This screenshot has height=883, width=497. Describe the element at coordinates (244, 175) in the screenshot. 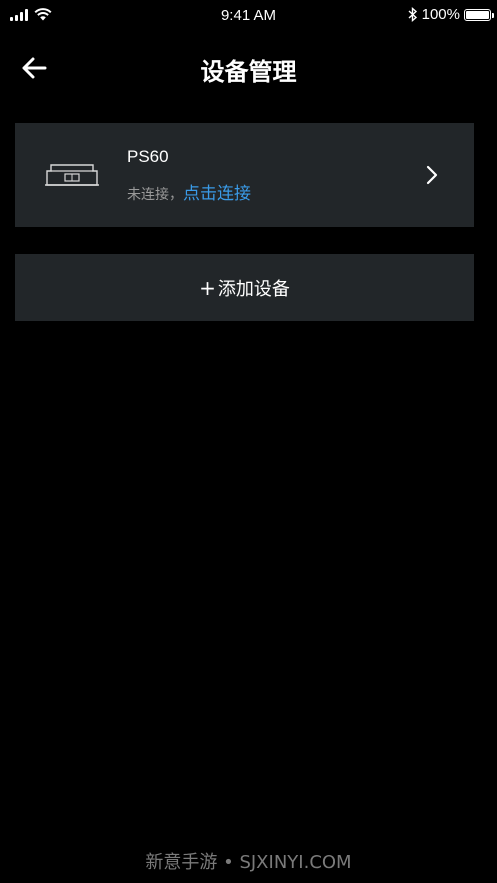

I see `device-card-ps60: PS60 未连接， 点击连接` at that location.